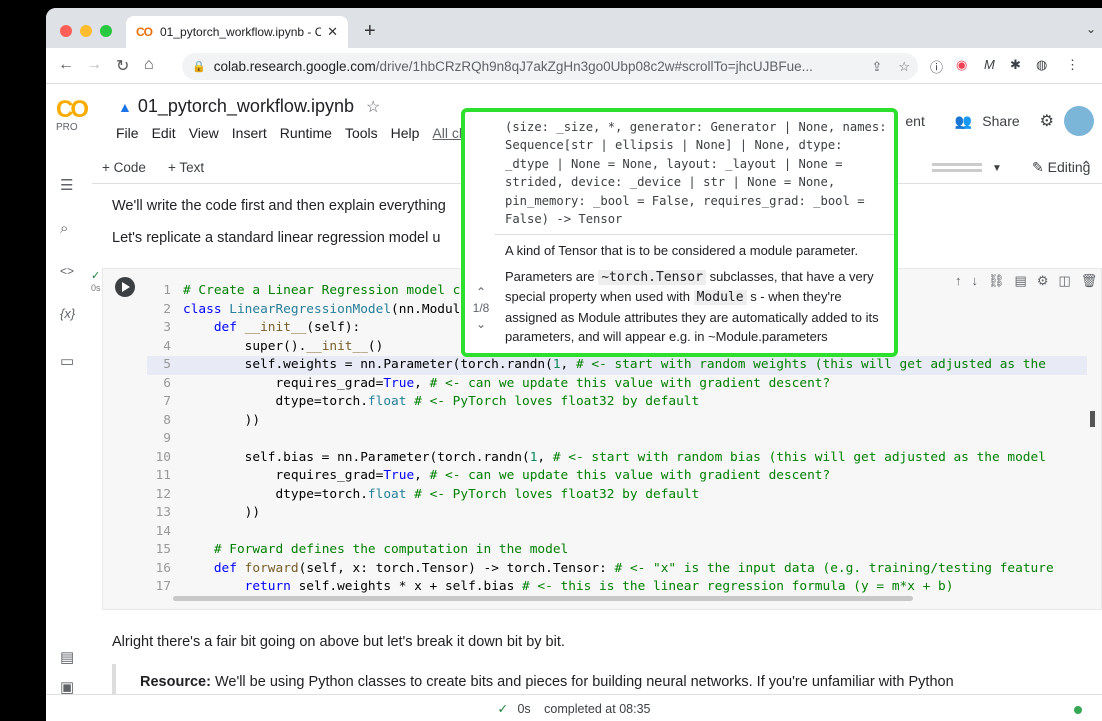  What do you see at coordinates (66, 31) in the screenshot?
I see `close-window-button` at bounding box center [66, 31].